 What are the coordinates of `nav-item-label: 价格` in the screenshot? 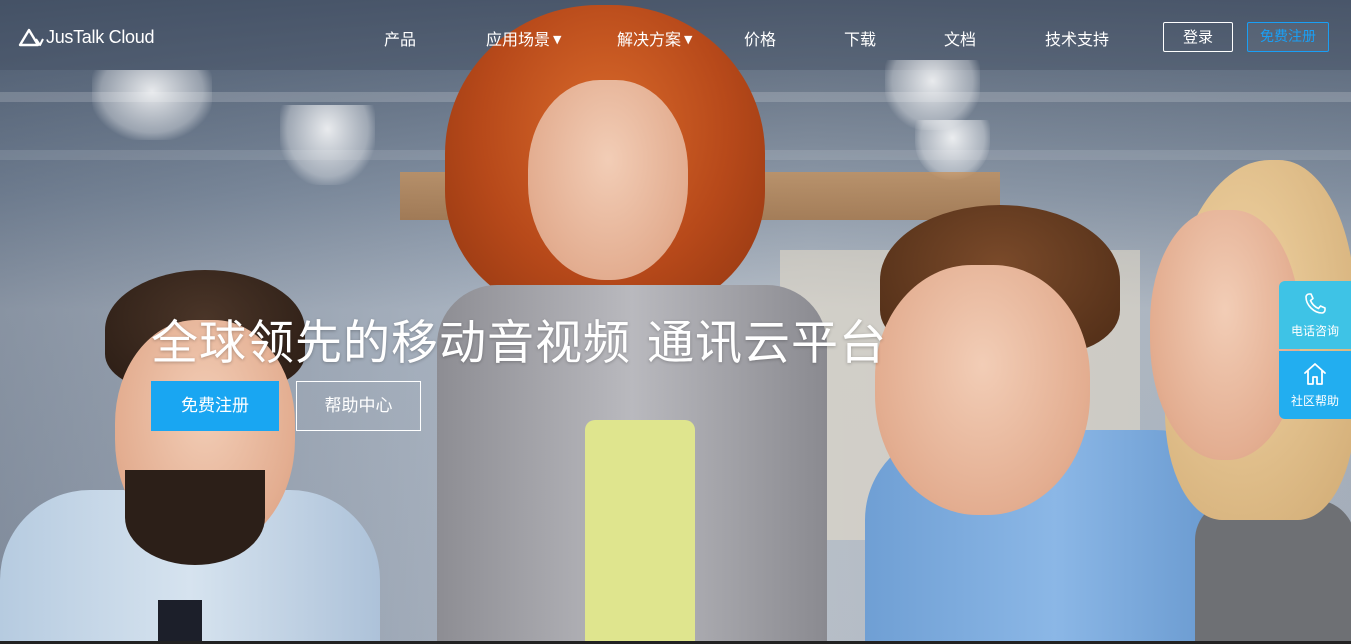 It's located at (760, 39).